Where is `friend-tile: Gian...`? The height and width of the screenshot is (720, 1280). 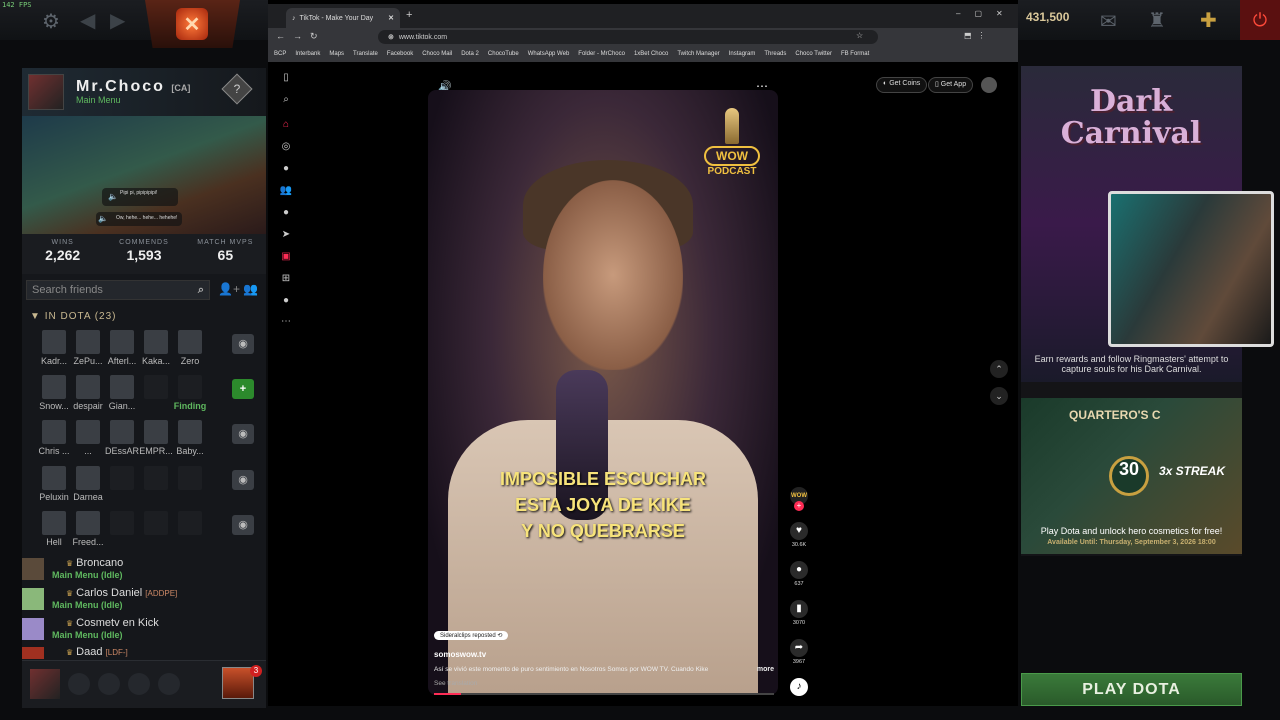
friend-tile: Gian... is located at coordinates (122, 393).